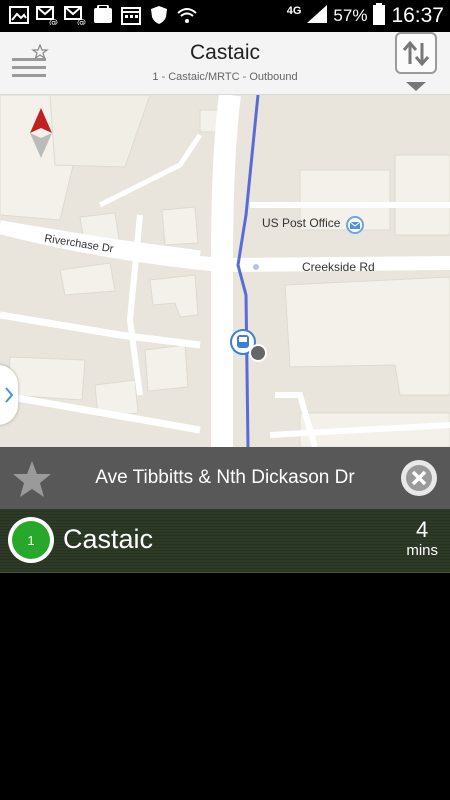  What do you see at coordinates (225, 541) in the screenshot?
I see `arrival-row: 1 Castaic 4 mins` at bounding box center [225, 541].